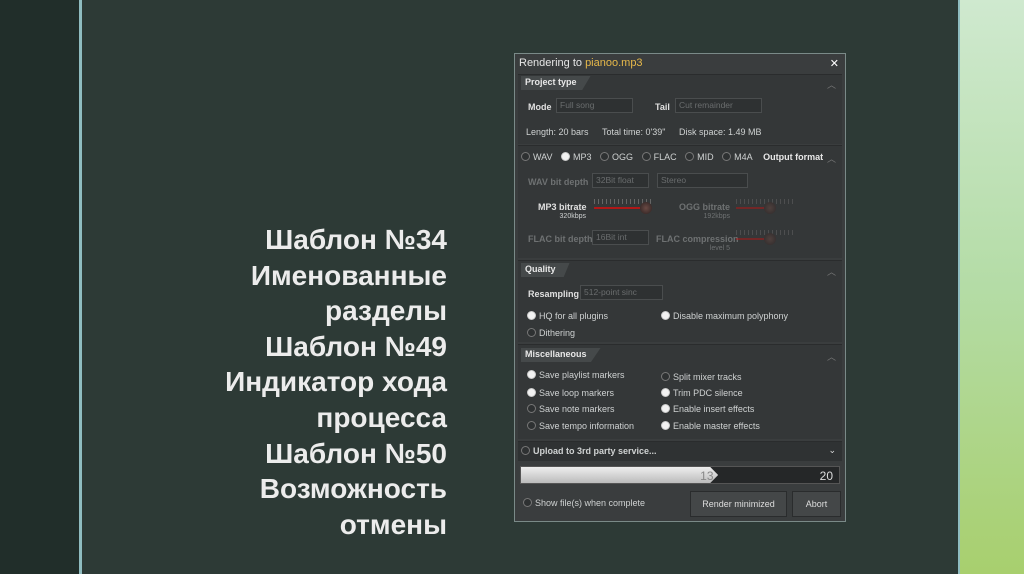 This screenshot has width=1024, height=574. What do you see at coordinates (540, 107) in the screenshot?
I see `mode-label: Mode` at bounding box center [540, 107].